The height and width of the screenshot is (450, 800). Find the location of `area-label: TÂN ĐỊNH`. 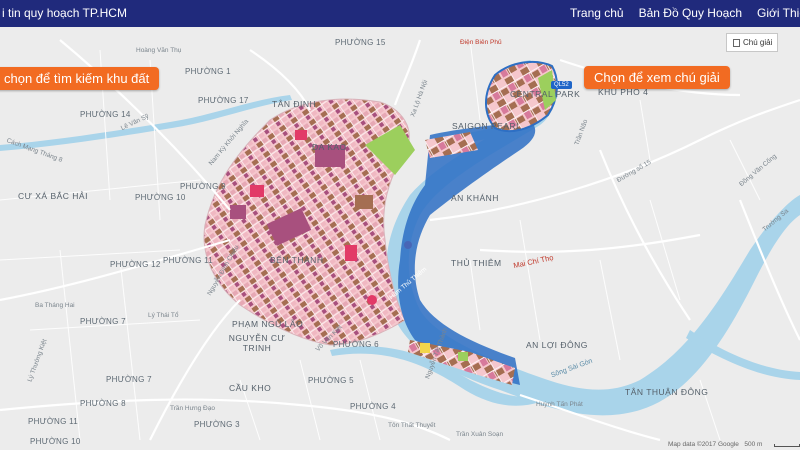

area-label: TÂN ĐỊNH is located at coordinates (294, 104).